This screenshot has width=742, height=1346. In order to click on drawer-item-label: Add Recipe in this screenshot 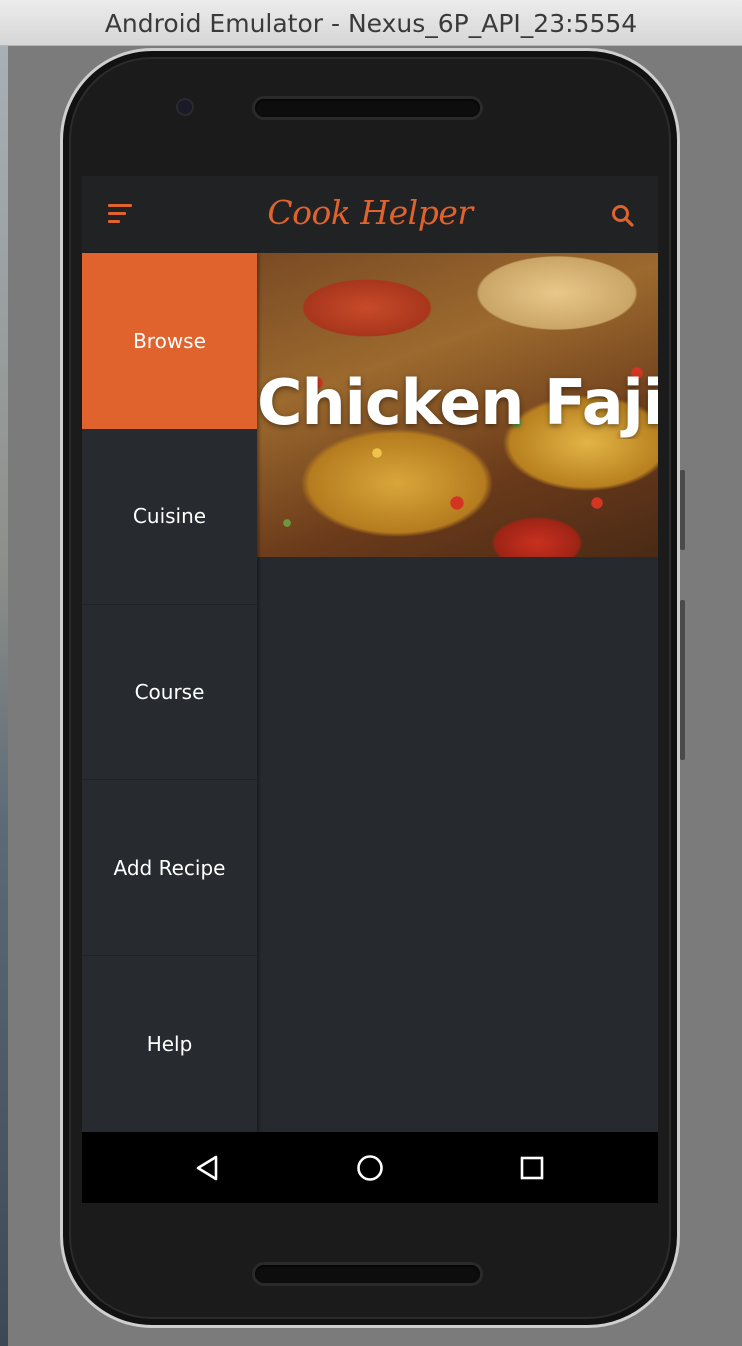, I will do `click(169, 867)`.